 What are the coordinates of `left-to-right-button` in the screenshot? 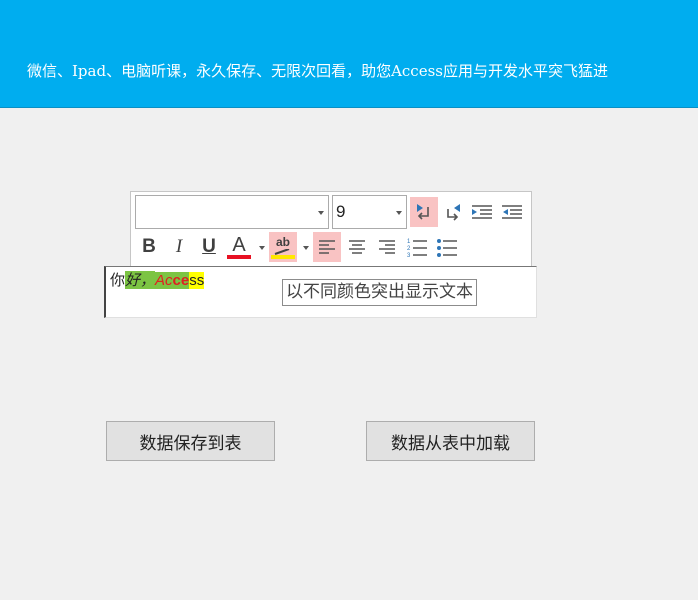 It's located at (424, 212).